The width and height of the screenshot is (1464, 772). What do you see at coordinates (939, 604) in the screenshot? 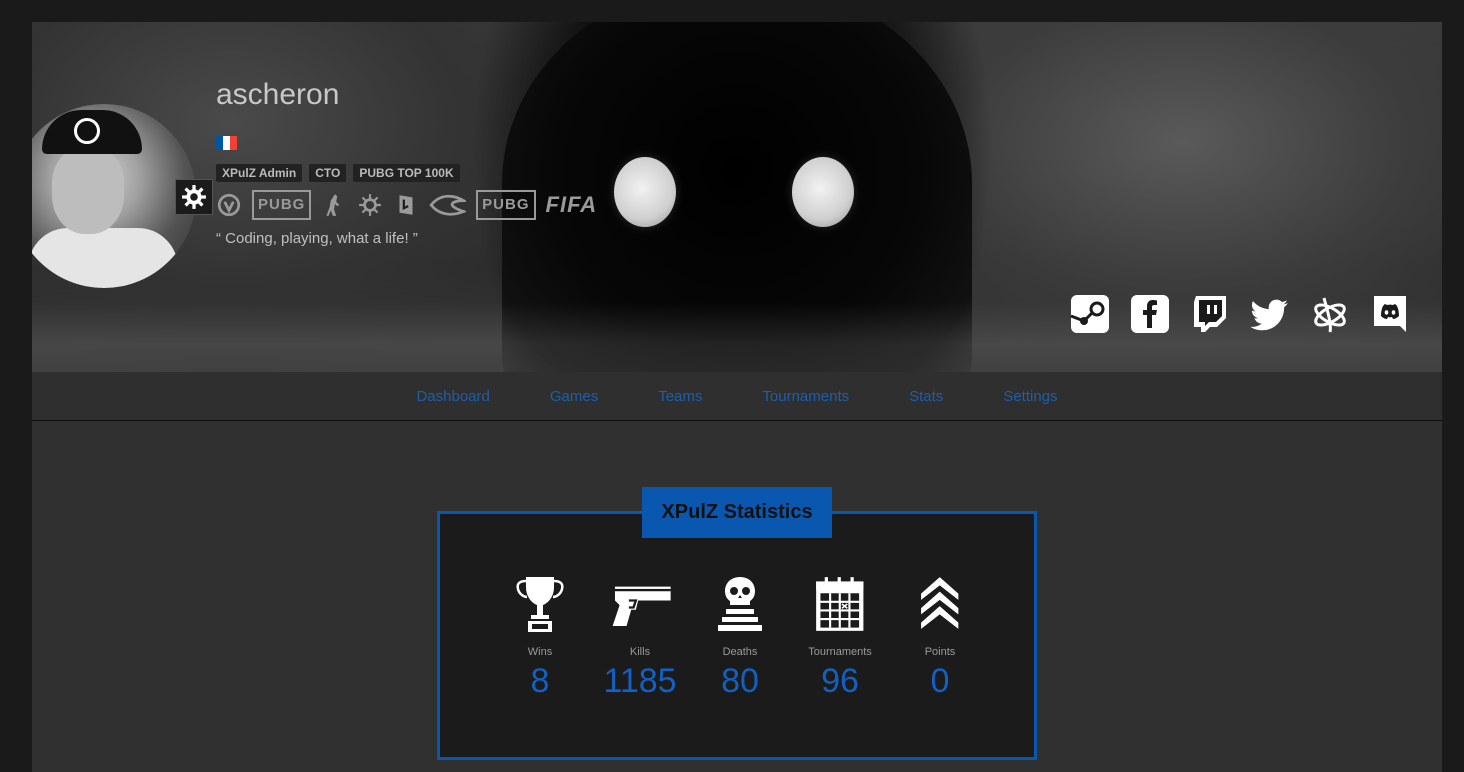
I see `chevrons-icon` at bounding box center [939, 604].